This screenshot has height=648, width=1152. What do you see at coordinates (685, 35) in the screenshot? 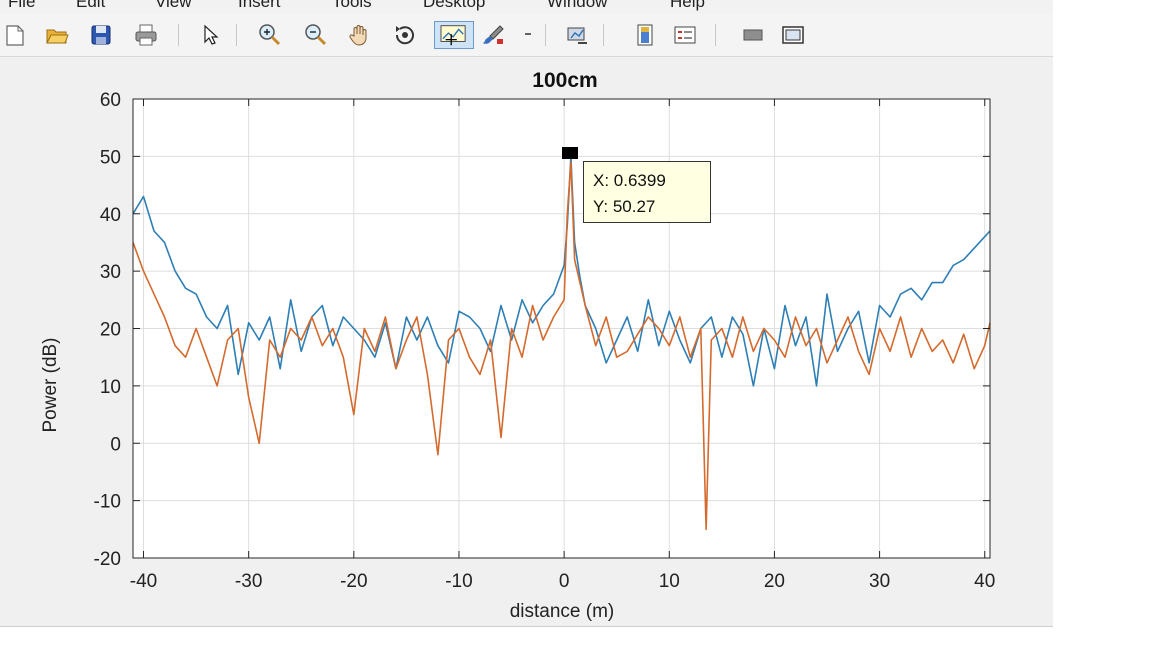
I see `insert-legend-icon` at bounding box center [685, 35].